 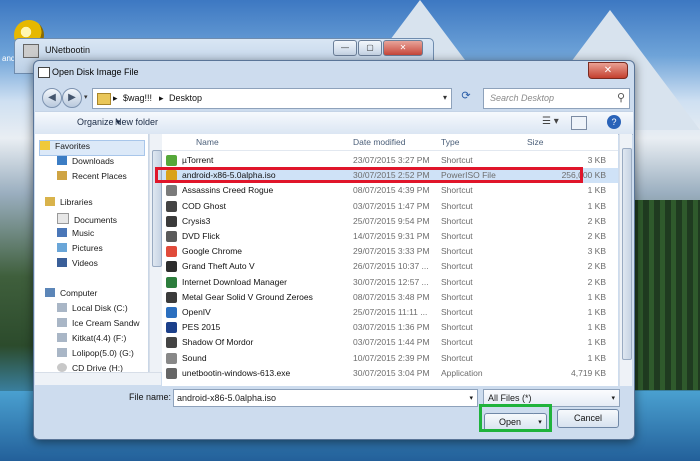 I want to click on file-row: Crysis3 25/07/2015 9:54 PM Shortcut 2 KB, so click(x=390, y=221).